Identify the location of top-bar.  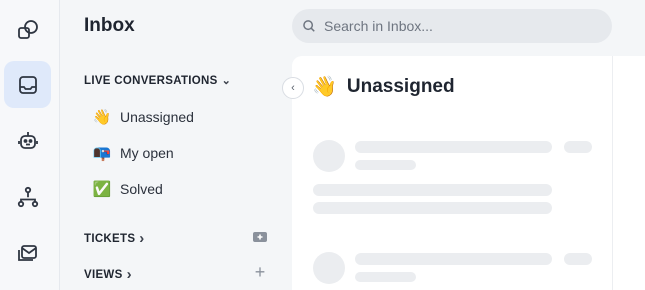
(468, 28).